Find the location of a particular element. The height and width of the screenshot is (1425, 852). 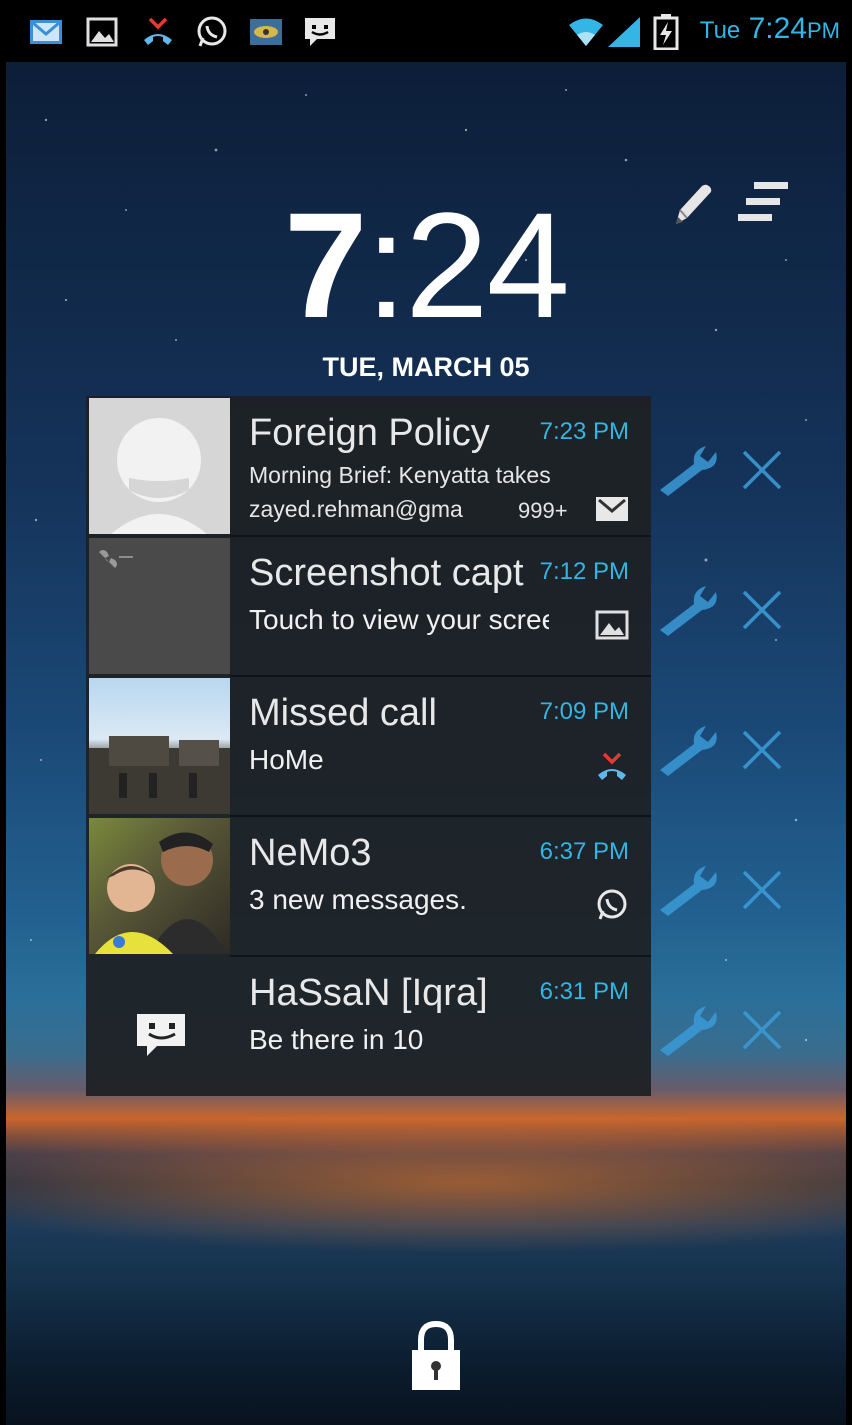

notification-account: zayed.rehman@gma is located at coordinates (356, 509).